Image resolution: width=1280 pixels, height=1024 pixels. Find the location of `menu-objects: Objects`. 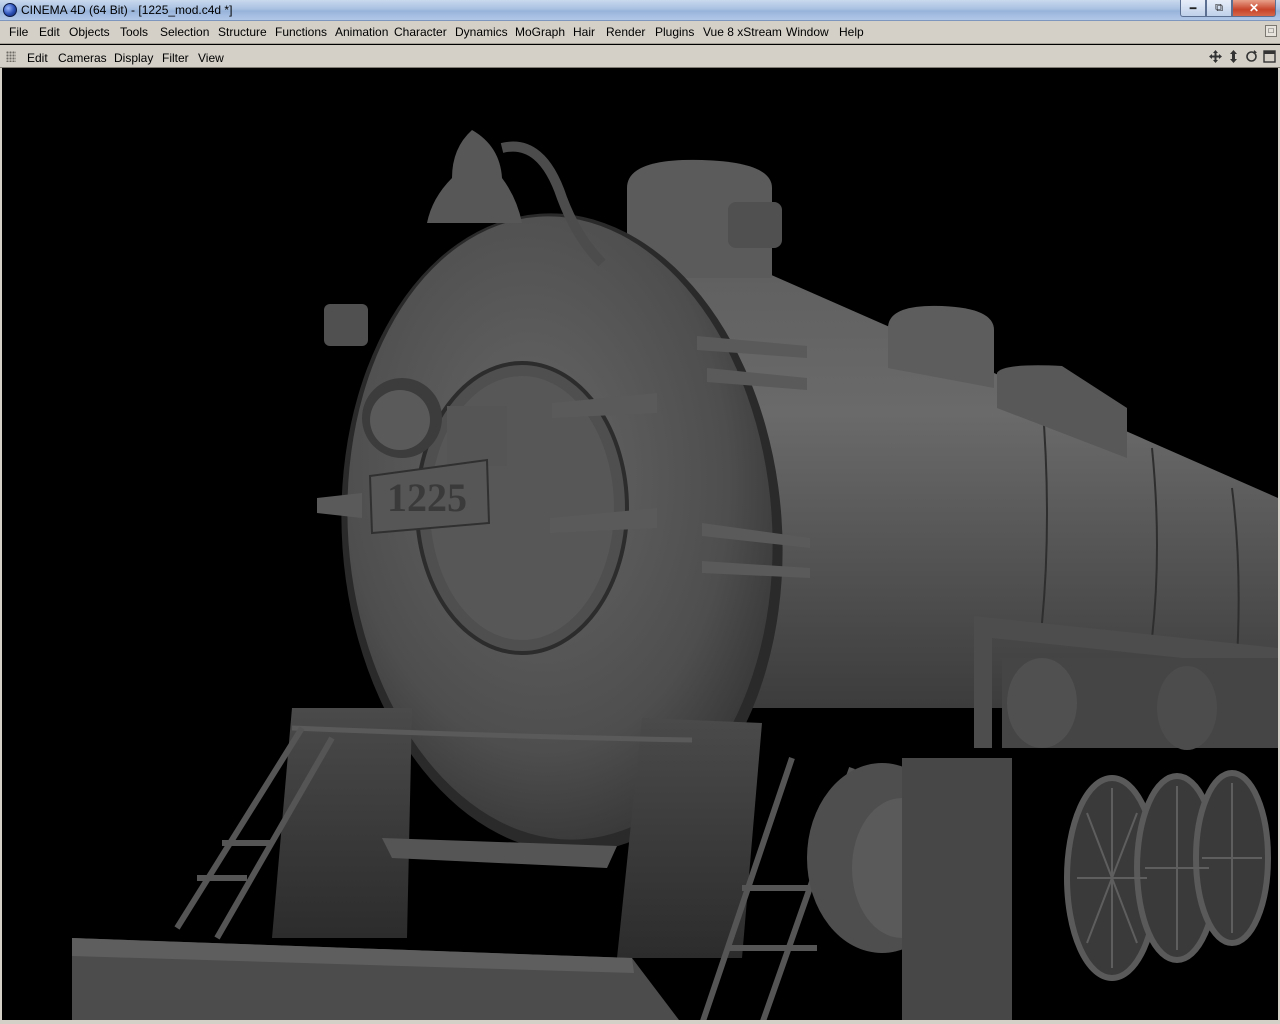

menu-objects: Objects is located at coordinates (89, 32).